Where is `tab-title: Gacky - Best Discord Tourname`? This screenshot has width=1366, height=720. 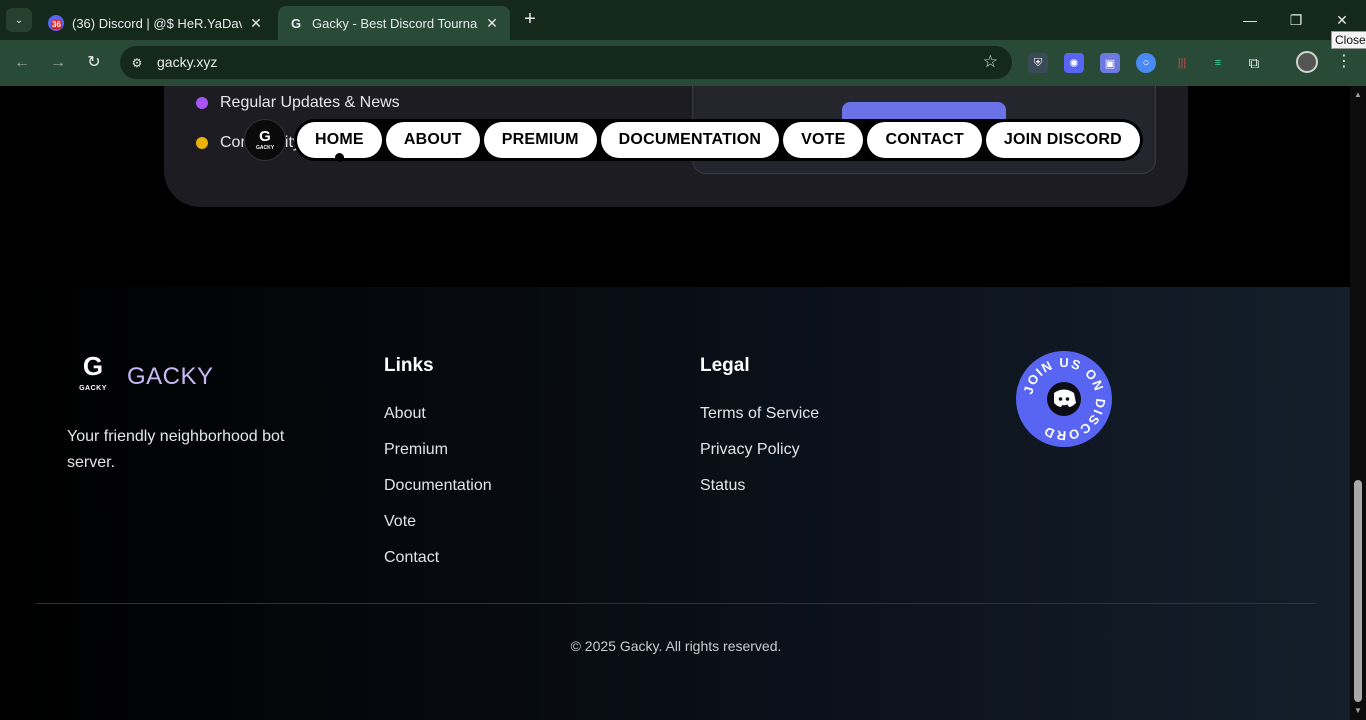
tab-title: Gacky - Best Discord Tourname is located at coordinates (395, 23).